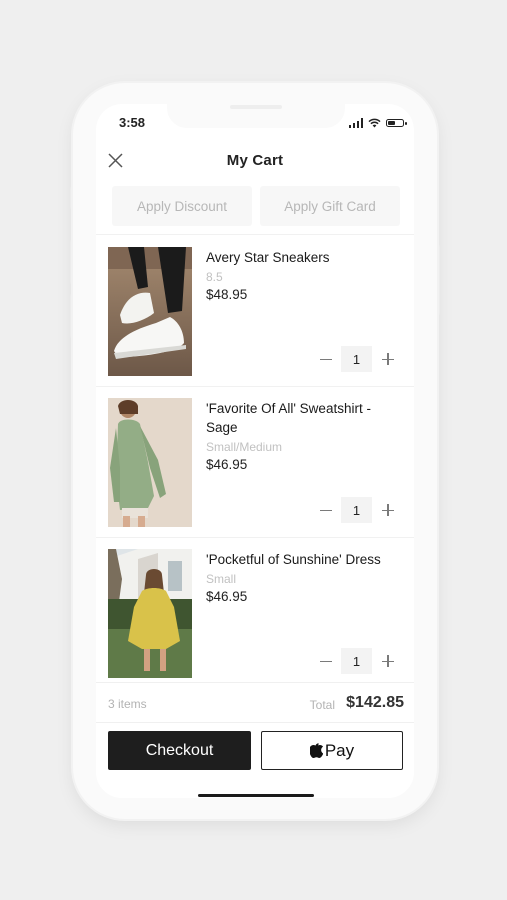 The image size is (507, 900). Describe the element at coordinates (221, 579) in the screenshot. I see `item-variant: Small` at that location.